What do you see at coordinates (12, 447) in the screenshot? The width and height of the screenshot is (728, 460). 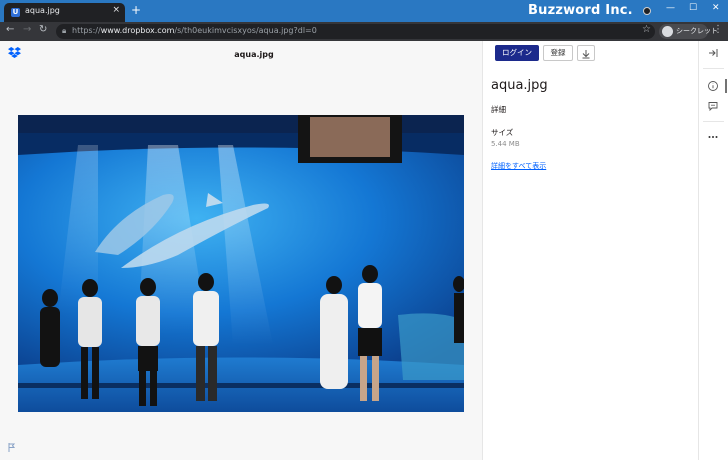 I see `flag-icon` at bounding box center [12, 447].